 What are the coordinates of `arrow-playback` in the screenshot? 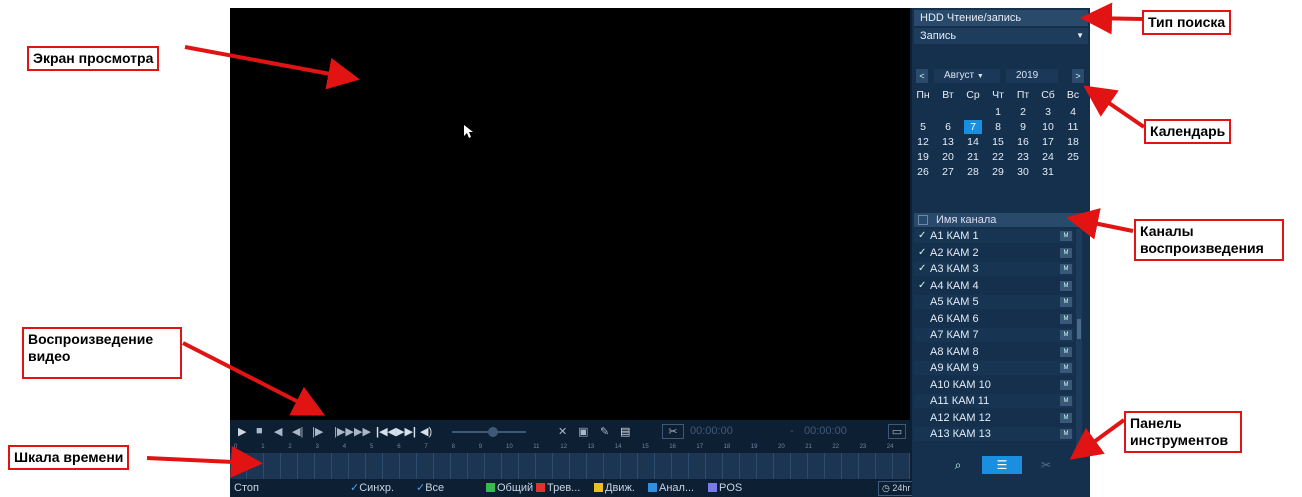 It's located at (254, 378).